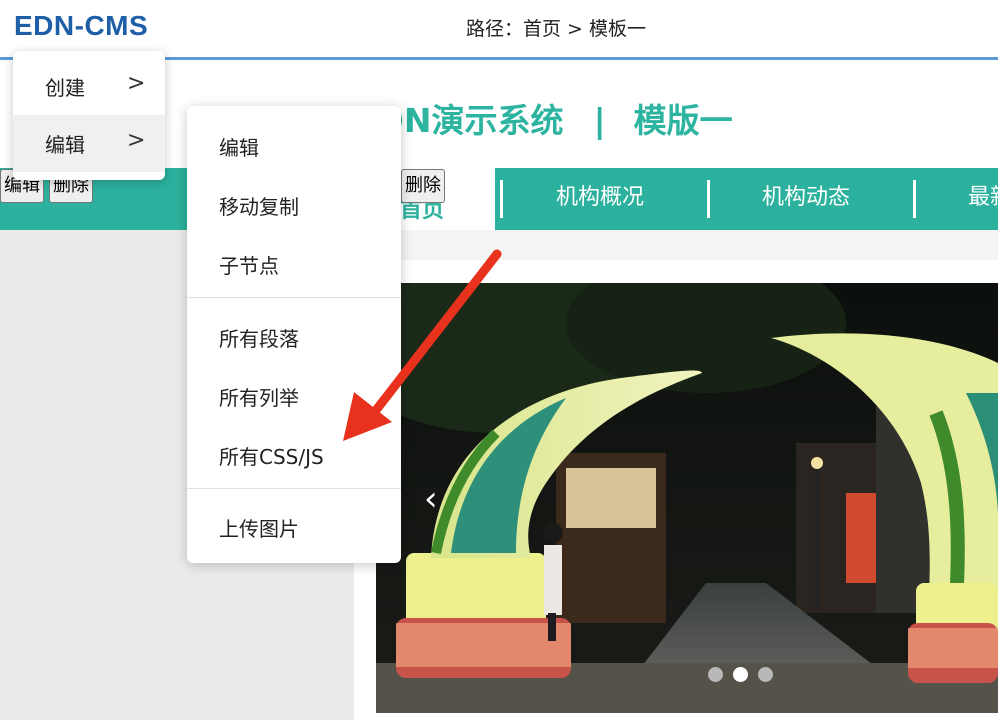  What do you see at coordinates (740, 674) in the screenshot?
I see `carousel-dot-active` at bounding box center [740, 674].